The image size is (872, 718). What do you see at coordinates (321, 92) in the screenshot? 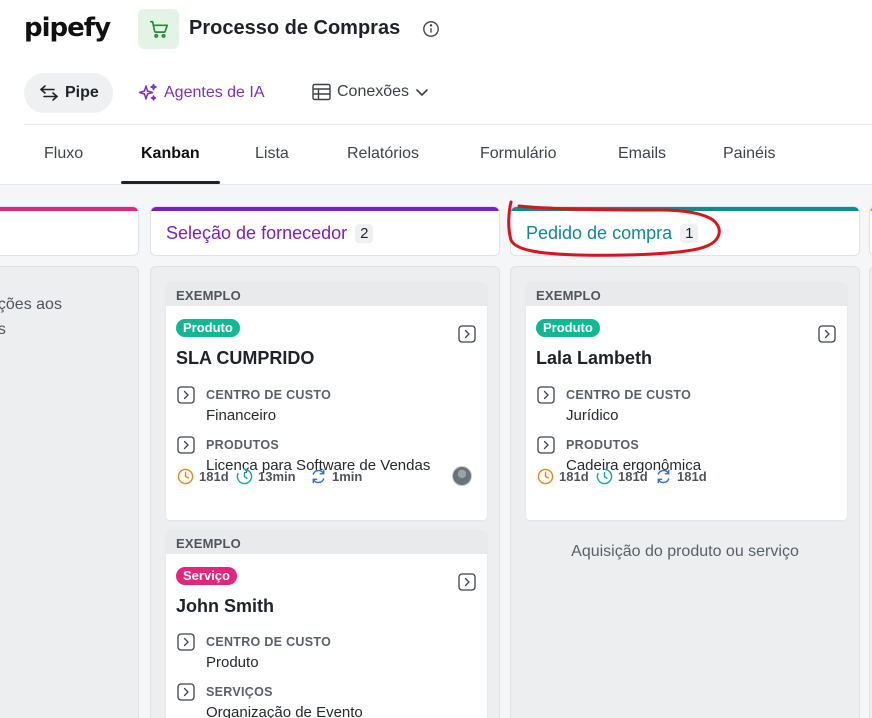
I see `table-icon` at bounding box center [321, 92].